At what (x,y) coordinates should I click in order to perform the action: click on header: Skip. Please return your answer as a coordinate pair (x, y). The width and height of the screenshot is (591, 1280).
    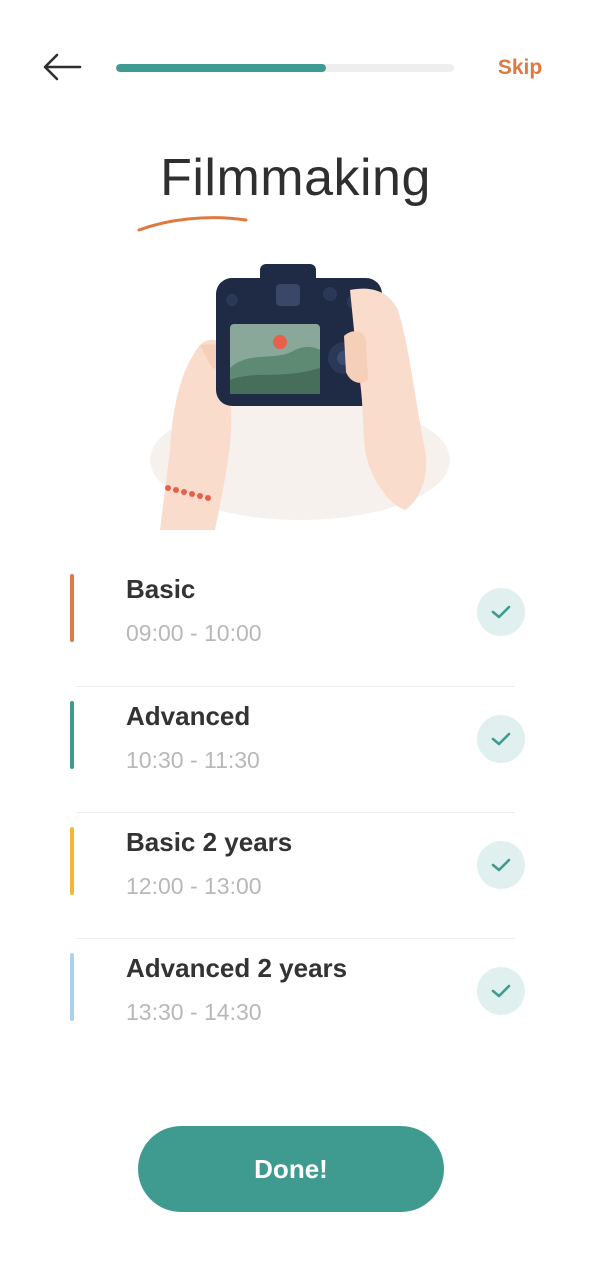
    Looking at the image, I should click on (295, 65).